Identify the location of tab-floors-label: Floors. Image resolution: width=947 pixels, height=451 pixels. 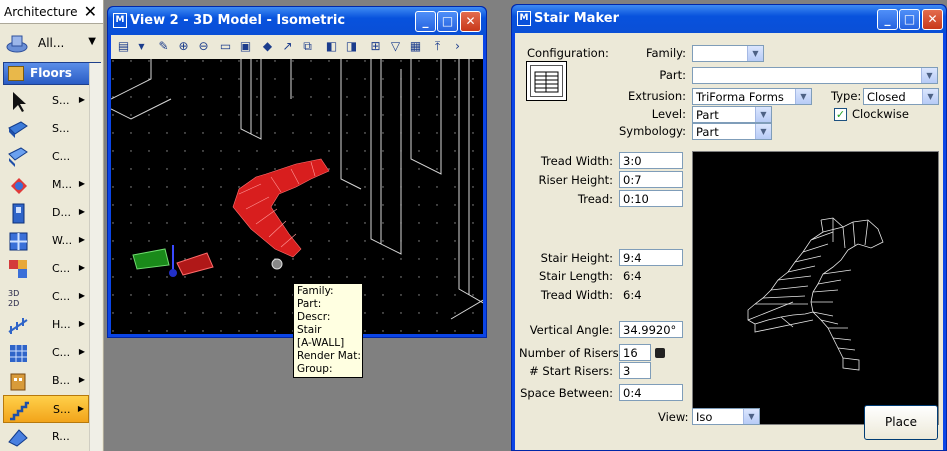
(51, 73).